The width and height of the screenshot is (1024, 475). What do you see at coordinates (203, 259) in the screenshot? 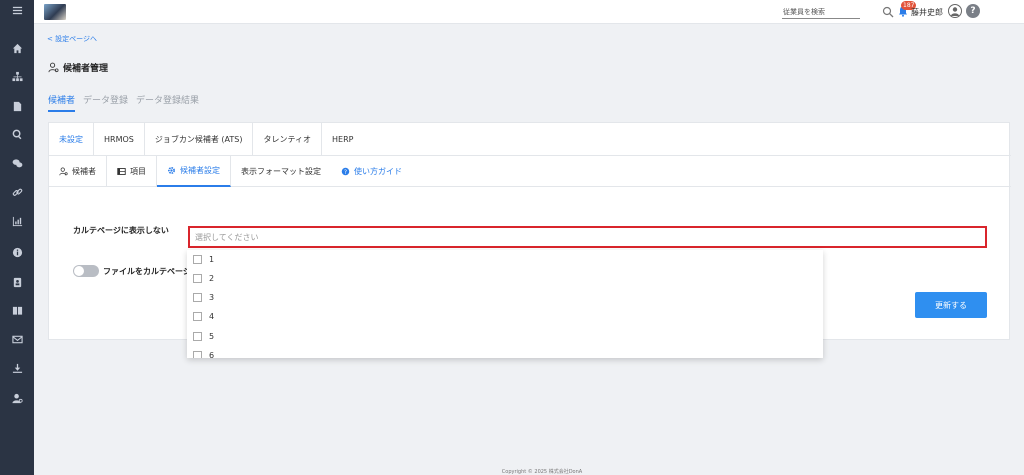
I see `dropdown-option: 1` at bounding box center [203, 259].